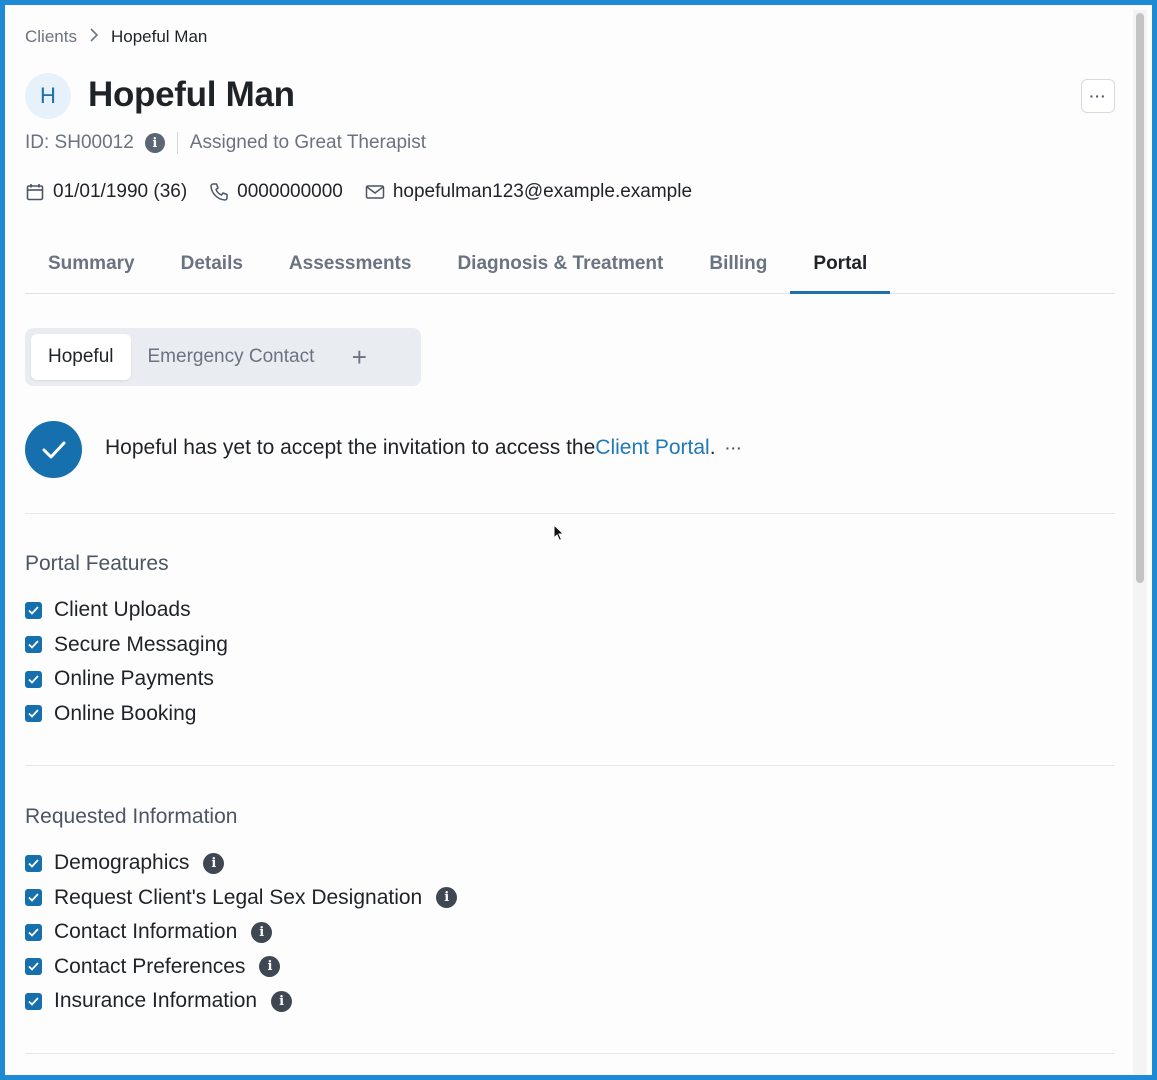 The height and width of the screenshot is (1080, 1157). I want to click on tab-diagnosis-treatment: Diagnosis & Treatment, so click(560, 264).